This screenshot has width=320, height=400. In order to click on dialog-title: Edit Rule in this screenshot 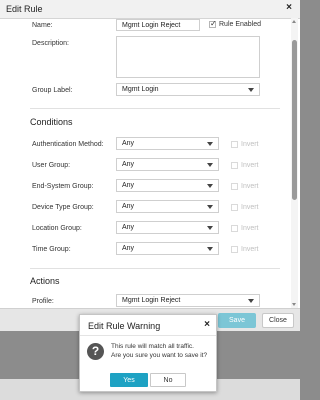, I will do `click(24, 9)`.